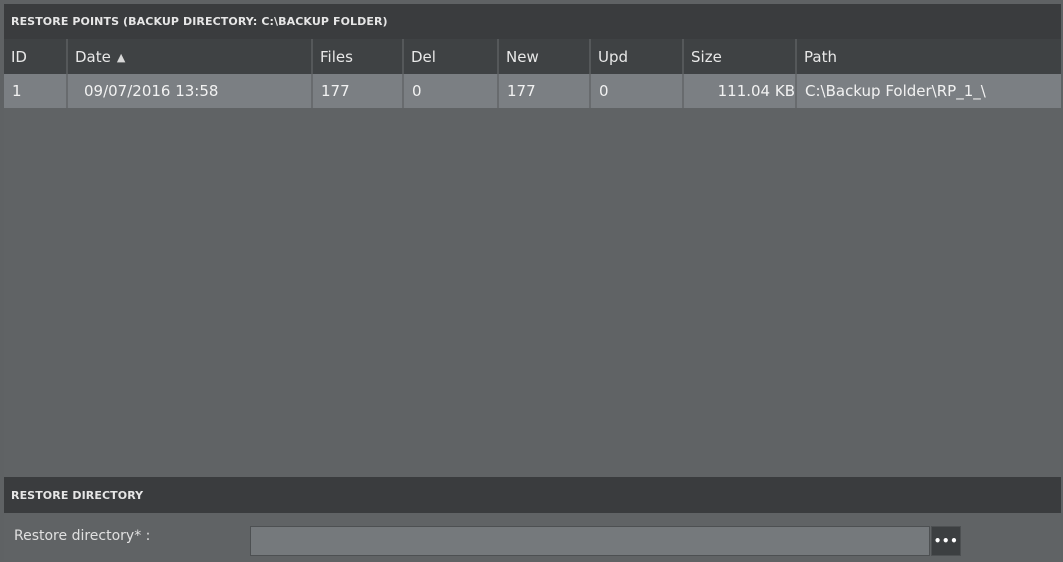 Image resolution: width=1063 pixels, height=562 pixels. What do you see at coordinates (450, 91) in the screenshot?
I see `cell-del: 0` at bounding box center [450, 91].